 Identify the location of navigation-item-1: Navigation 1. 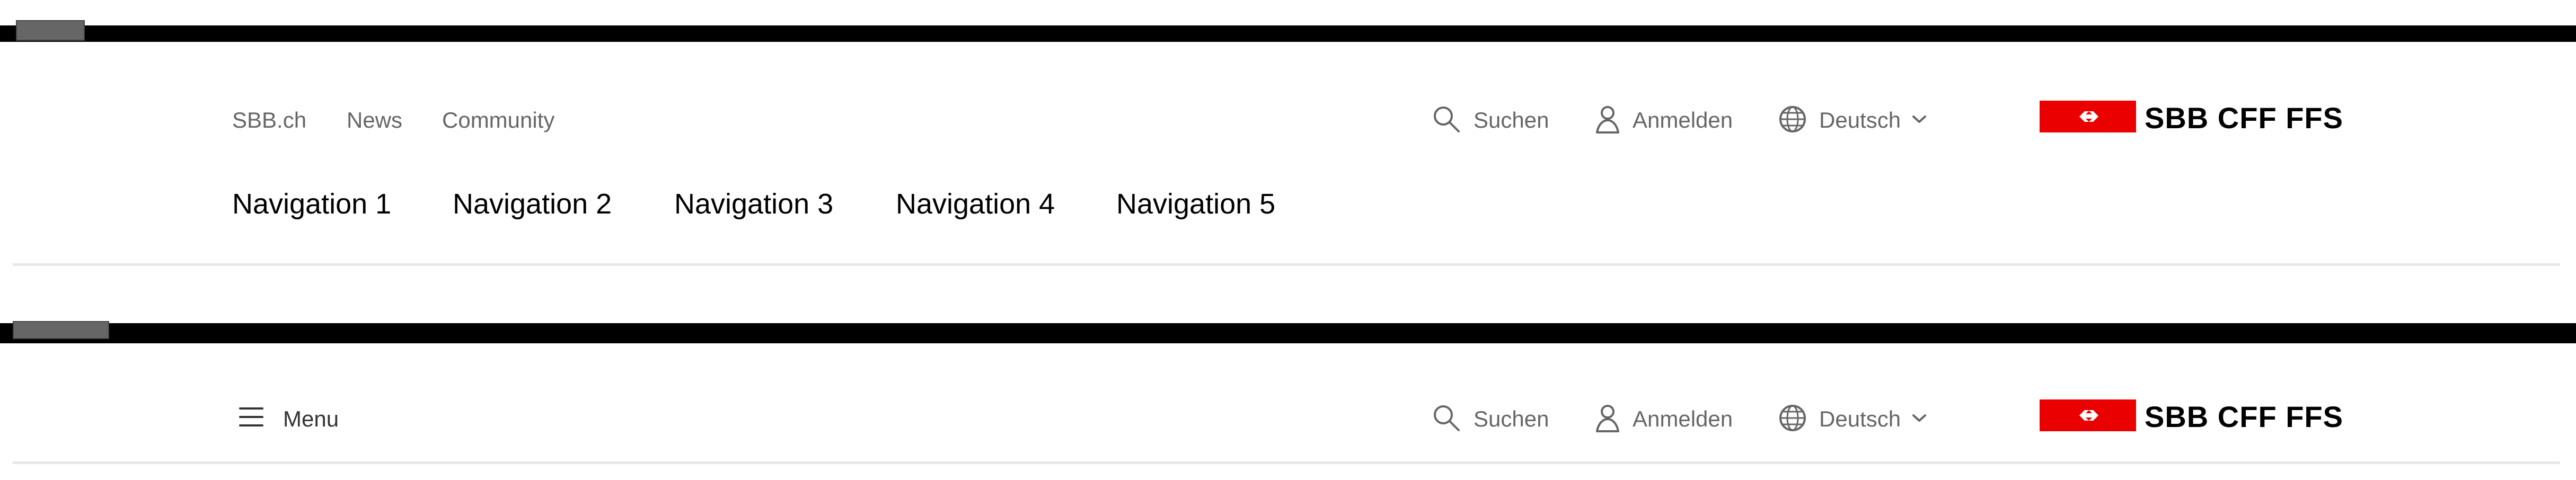
(311, 204).